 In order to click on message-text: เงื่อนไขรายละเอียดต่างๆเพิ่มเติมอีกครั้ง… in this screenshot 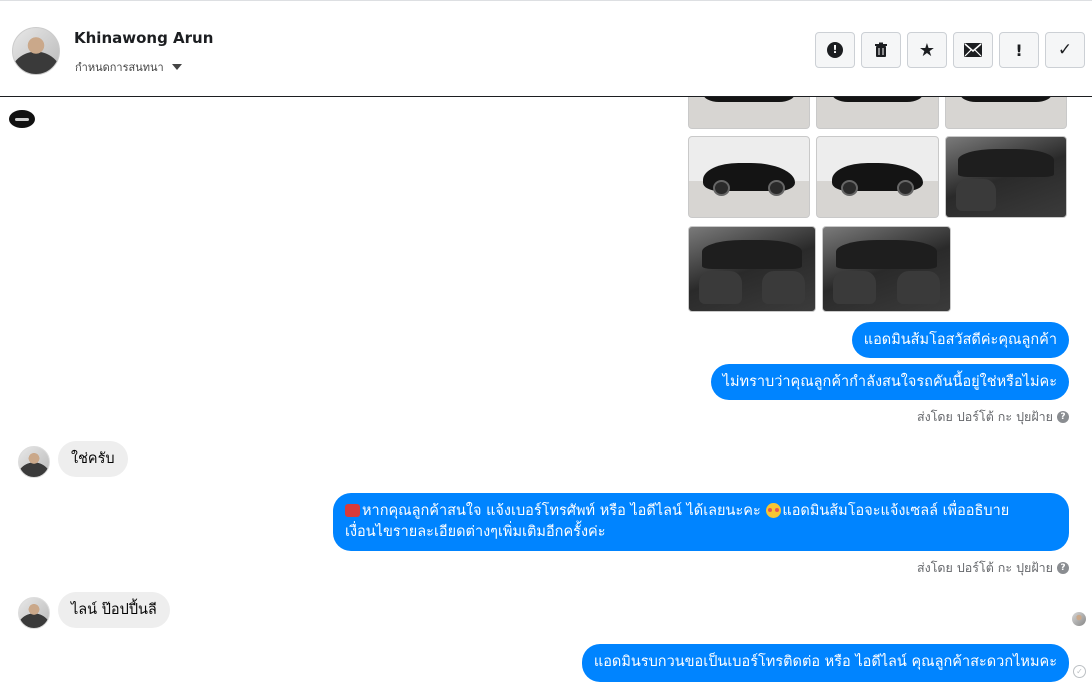, I will do `click(475, 532)`.